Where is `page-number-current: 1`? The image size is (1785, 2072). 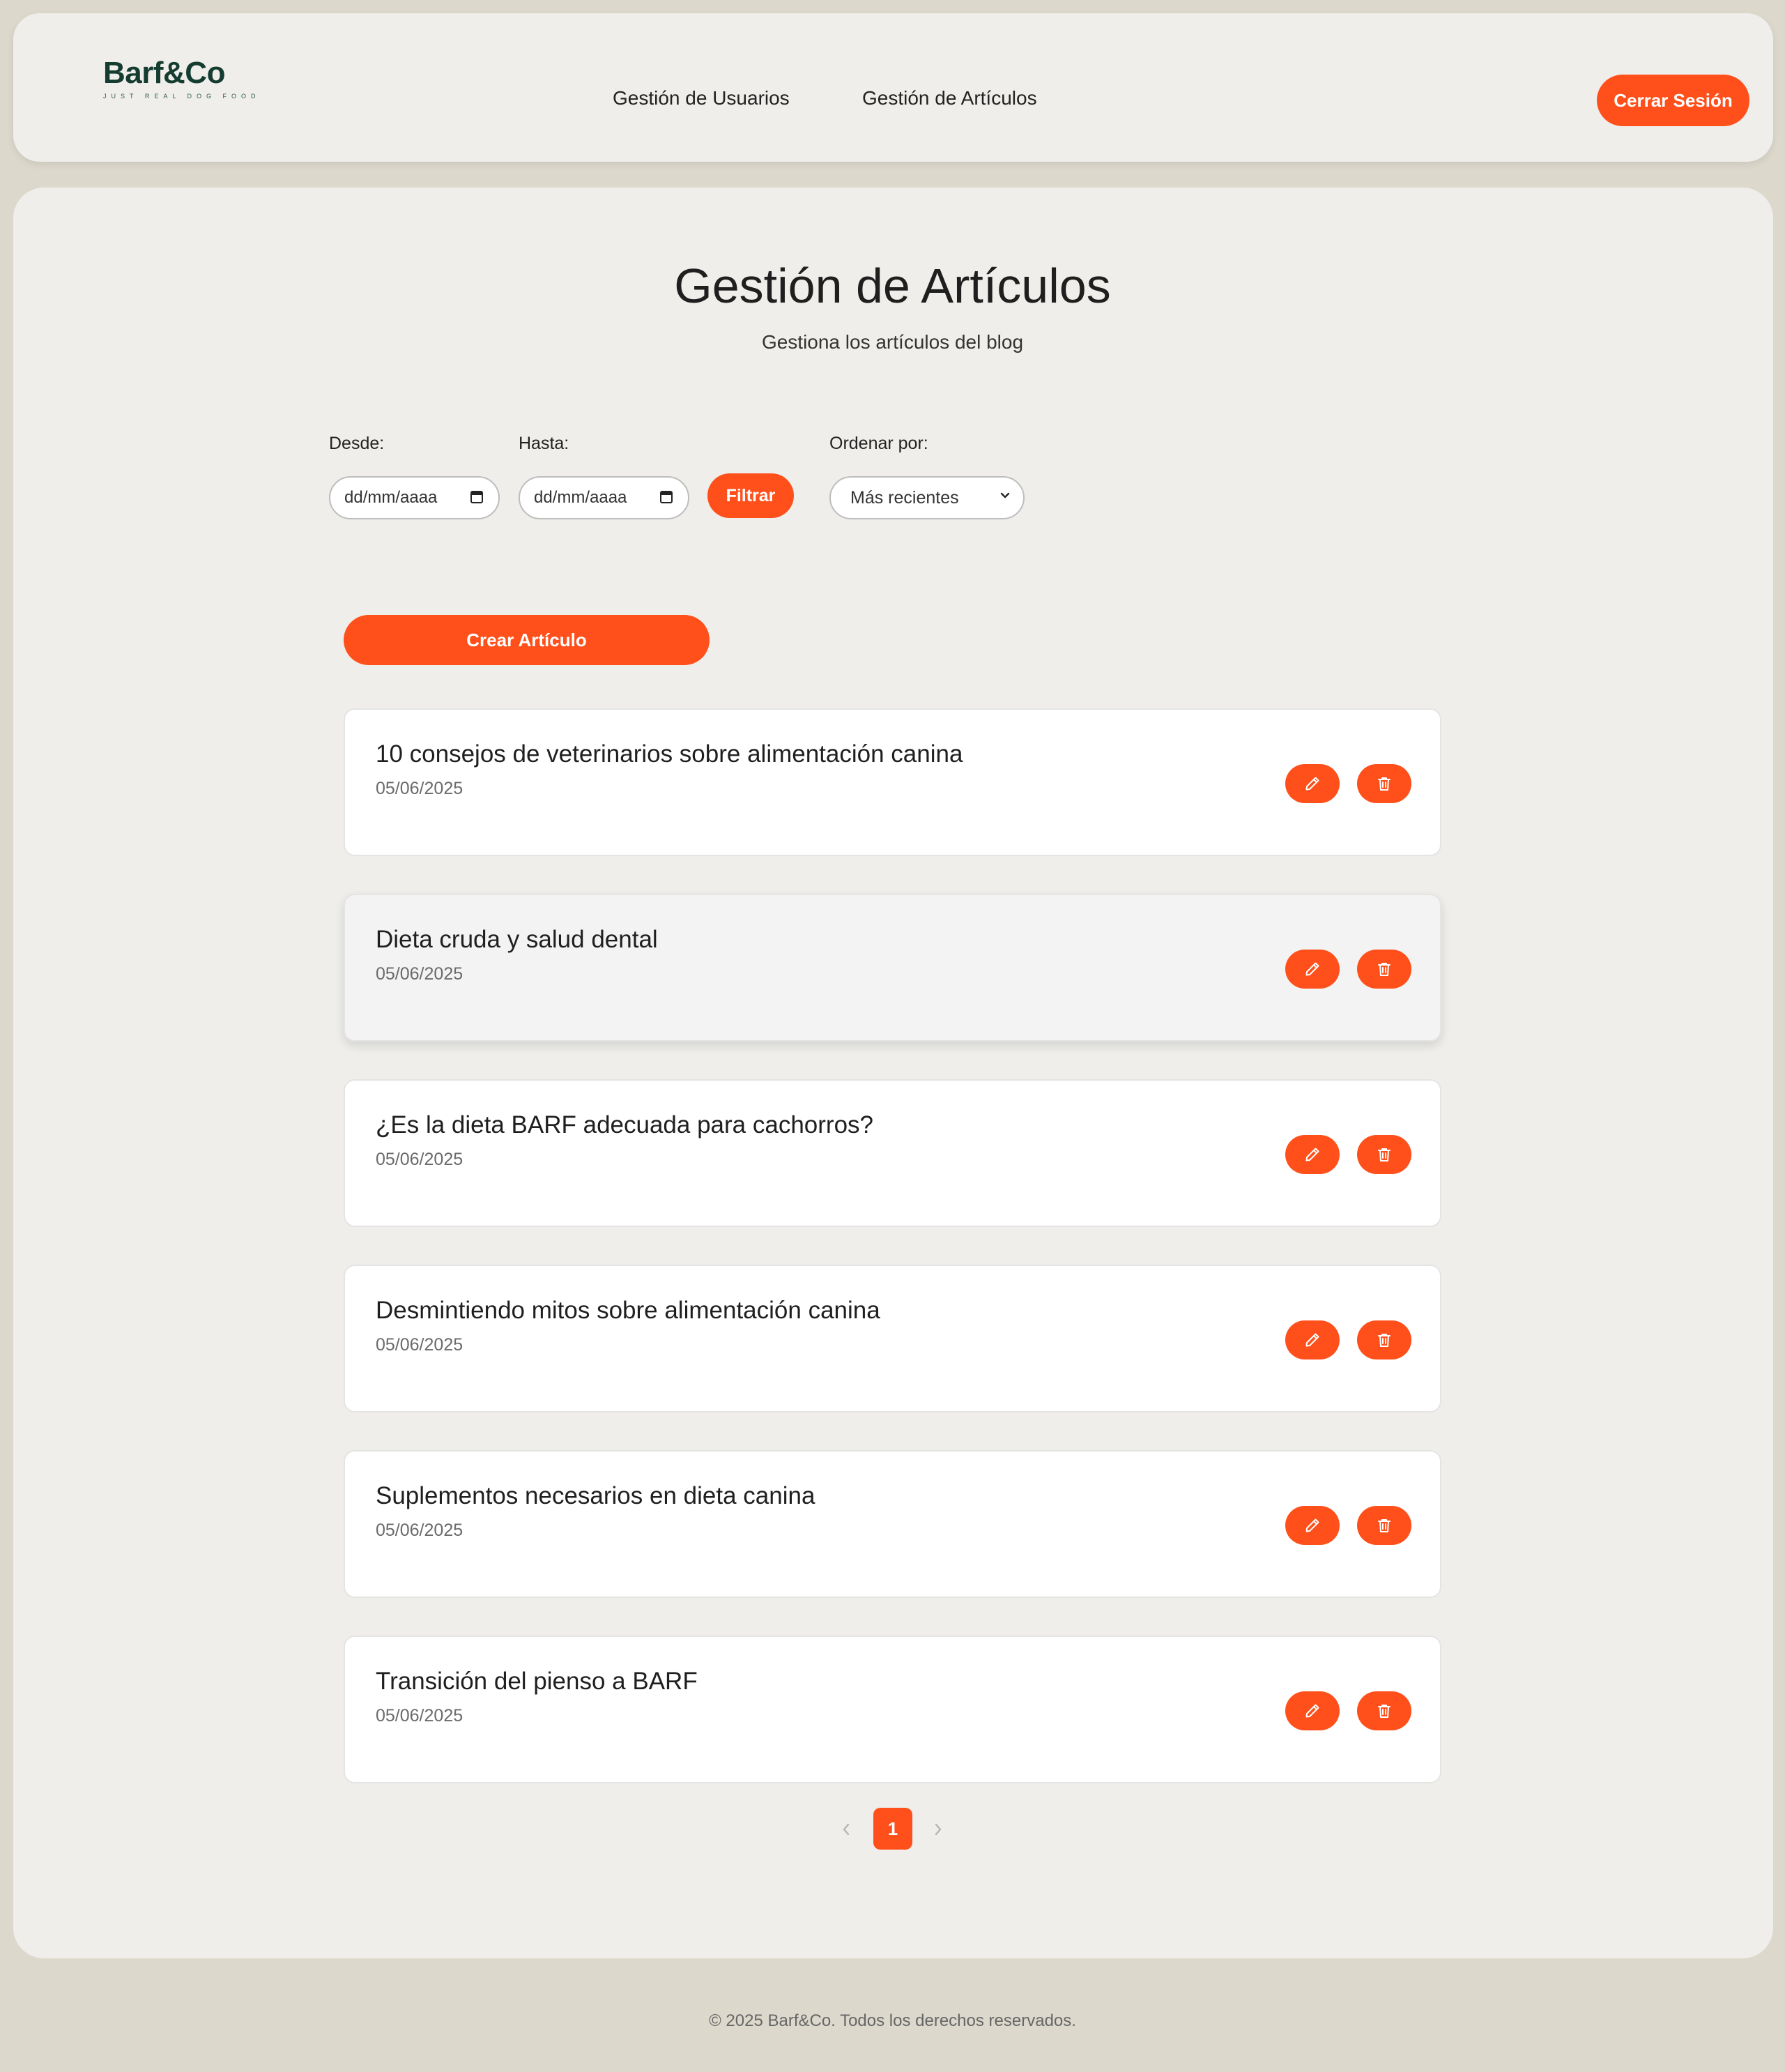
page-number-current: 1 is located at coordinates (892, 1829).